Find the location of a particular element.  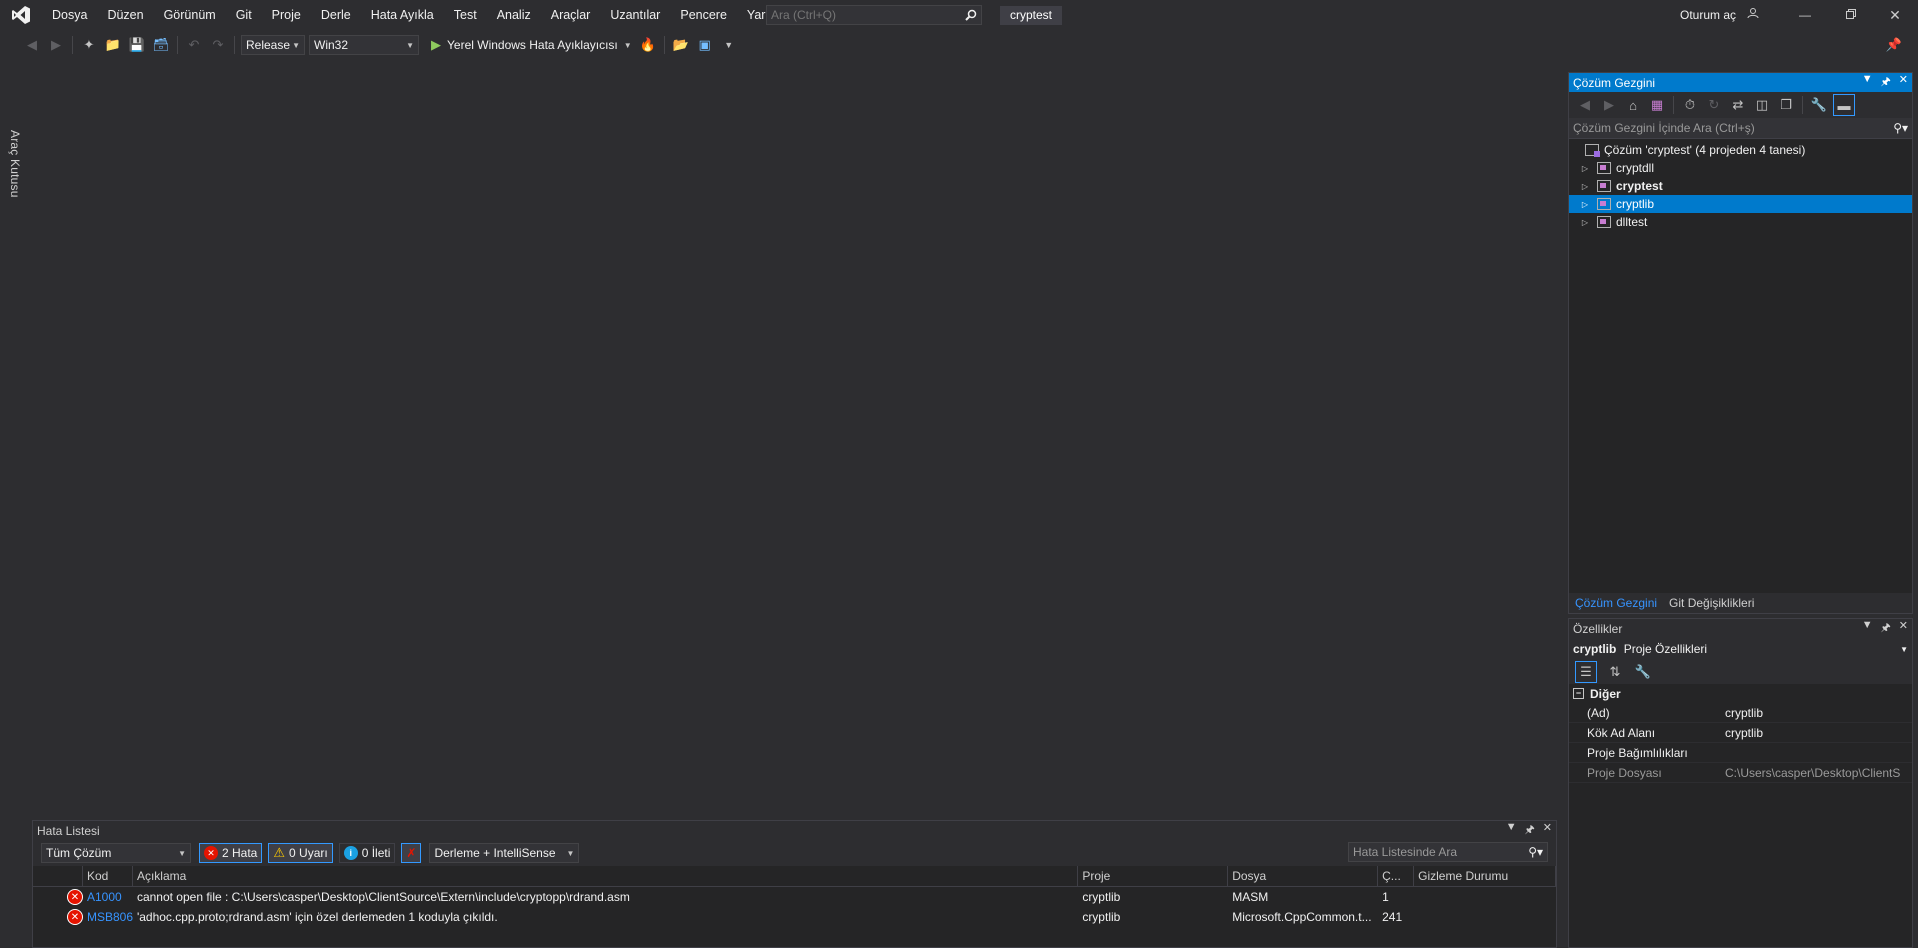

navigate-back-icon: ◀ is located at coordinates (32, 45).